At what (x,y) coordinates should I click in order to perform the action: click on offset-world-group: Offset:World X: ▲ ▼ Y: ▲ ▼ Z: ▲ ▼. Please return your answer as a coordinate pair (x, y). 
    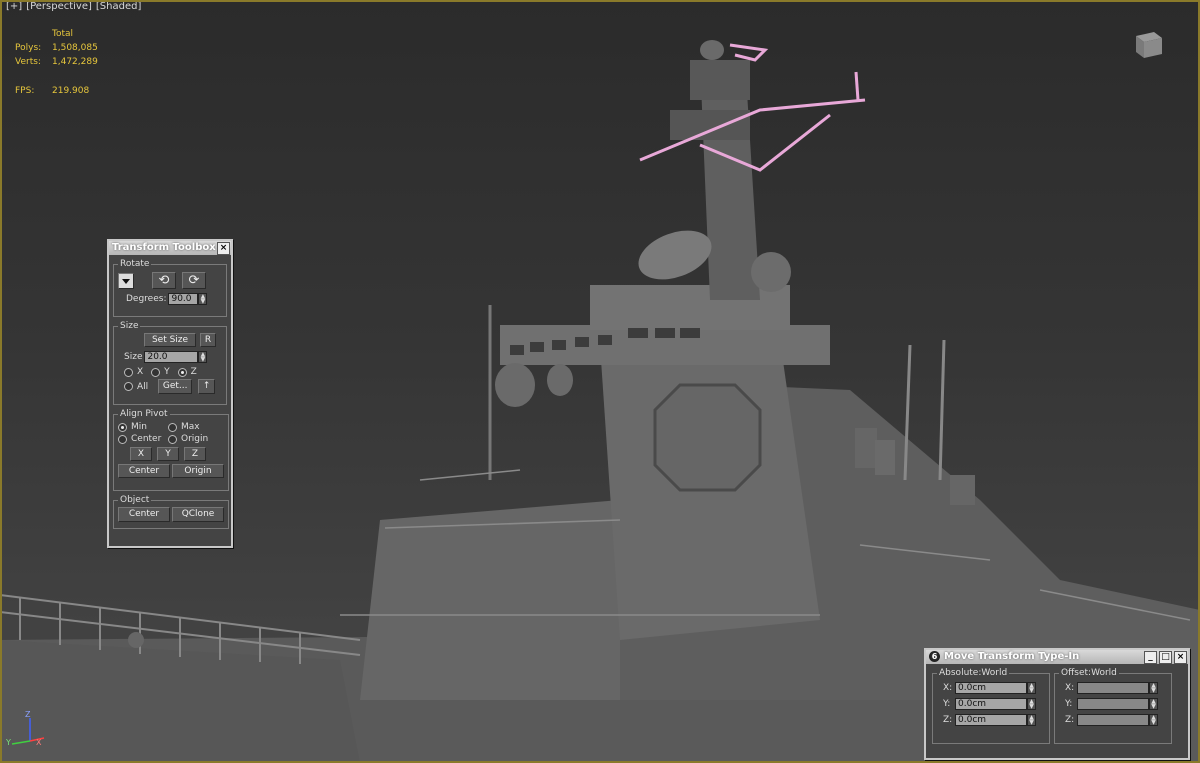
    Looking at the image, I should click on (1113, 706).